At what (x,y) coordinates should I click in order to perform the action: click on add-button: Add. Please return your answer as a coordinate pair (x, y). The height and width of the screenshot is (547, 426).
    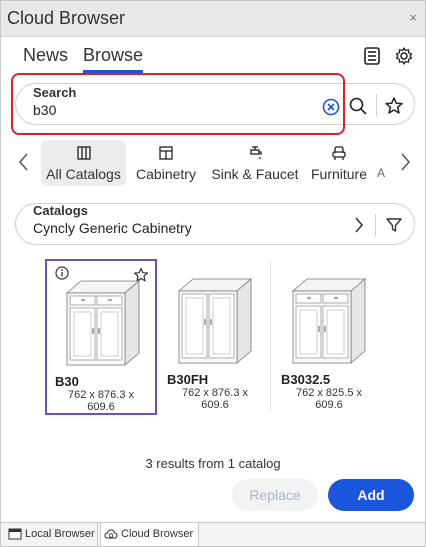
    Looking at the image, I should click on (371, 495).